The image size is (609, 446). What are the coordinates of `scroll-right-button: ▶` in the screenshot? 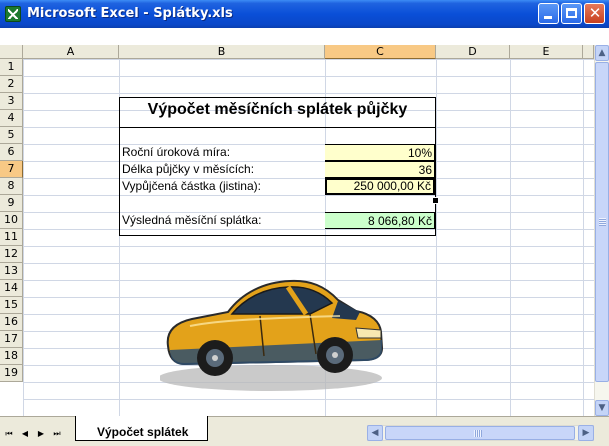 It's located at (586, 433).